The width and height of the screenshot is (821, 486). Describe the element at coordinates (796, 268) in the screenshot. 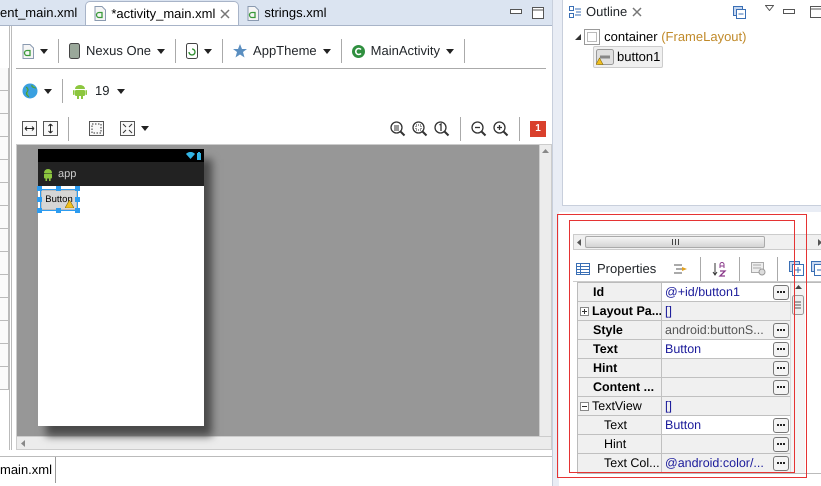

I see `expand-all-icon` at that location.